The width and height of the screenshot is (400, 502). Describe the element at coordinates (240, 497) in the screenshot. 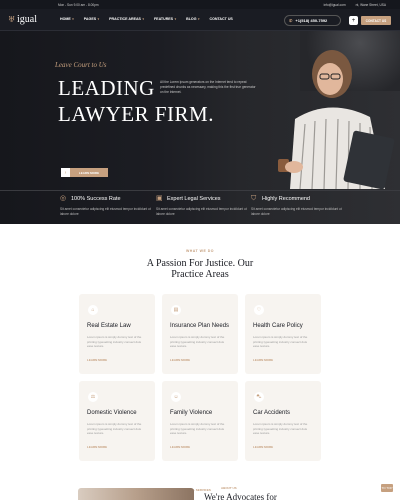

I see `about-title: We're Advocates for` at that location.